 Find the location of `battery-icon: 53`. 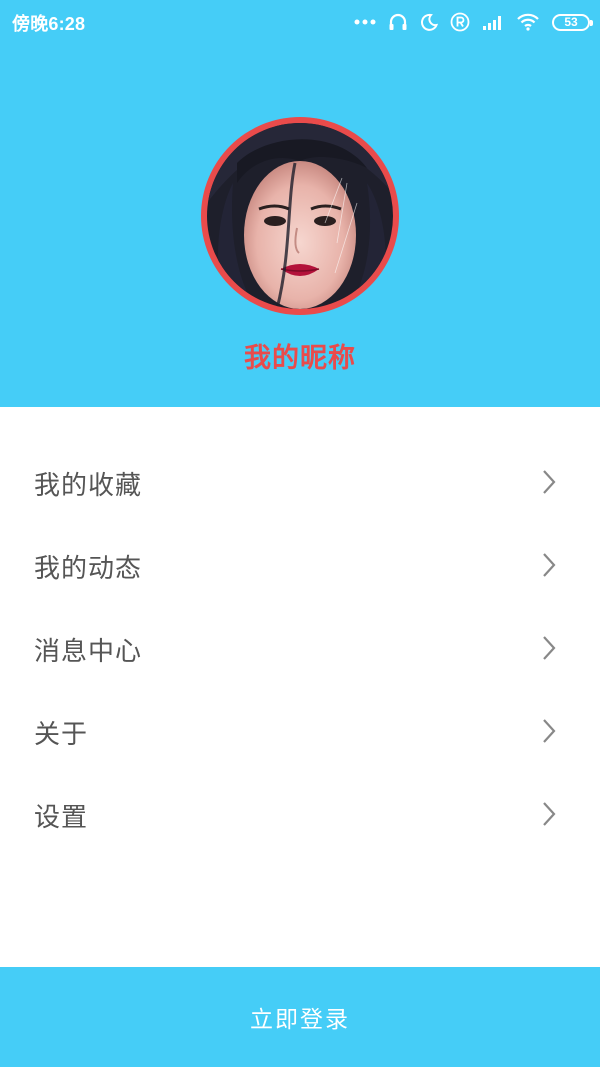

battery-icon: 53 is located at coordinates (572, 22).